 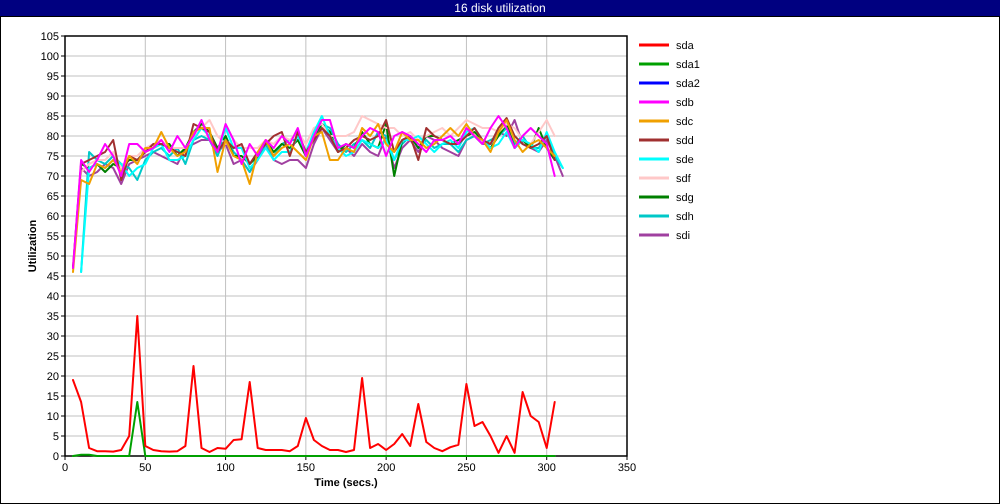 What do you see at coordinates (685, 103) in the screenshot?
I see `legend-label: sdb` at bounding box center [685, 103].